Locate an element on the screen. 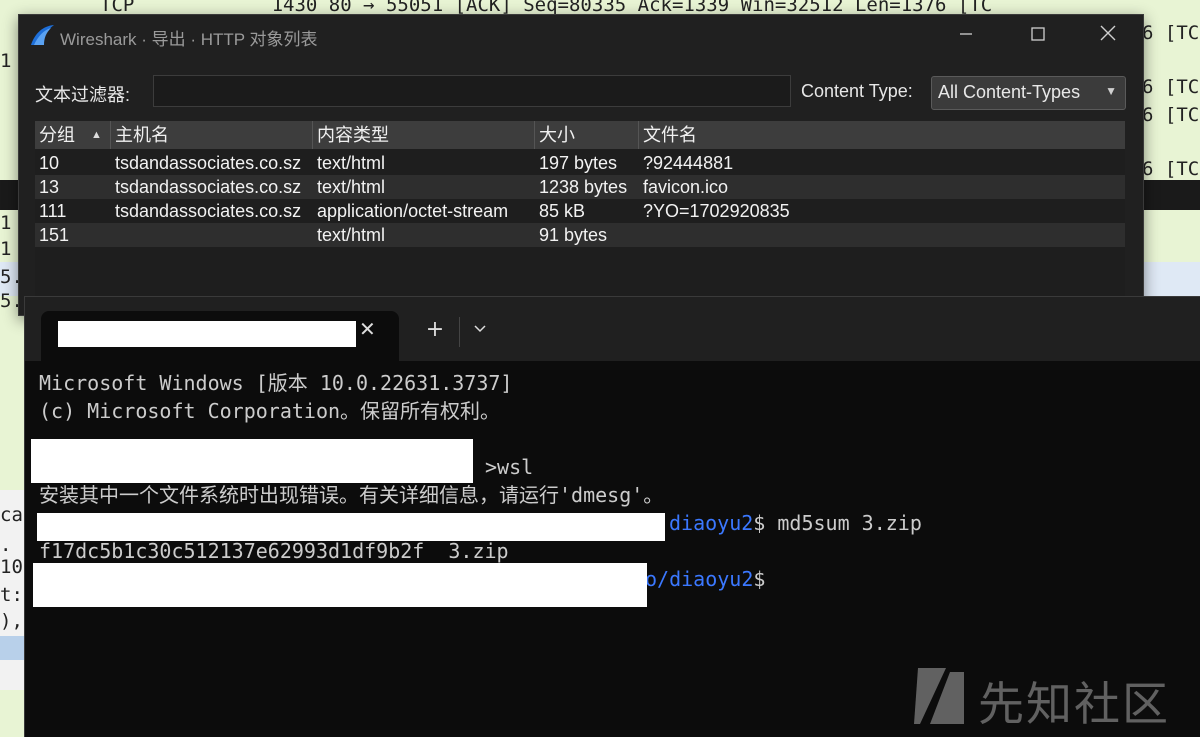 The height and width of the screenshot is (737, 1200). table-header: 分组 ▲ 主机名 内容类型 大小 文件名 is located at coordinates (580, 135).